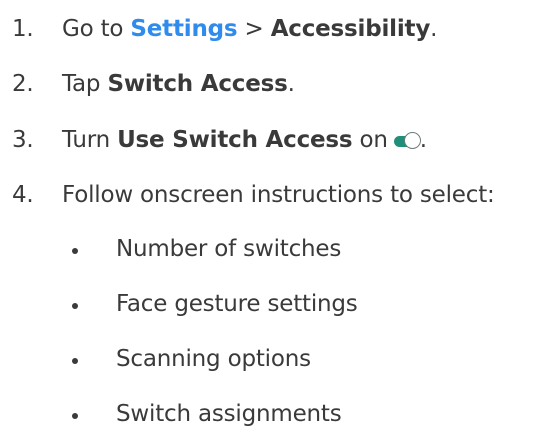 The width and height of the screenshot is (541, 439). I want to click on accessibility-label: Accessibility, so click(350, 29).